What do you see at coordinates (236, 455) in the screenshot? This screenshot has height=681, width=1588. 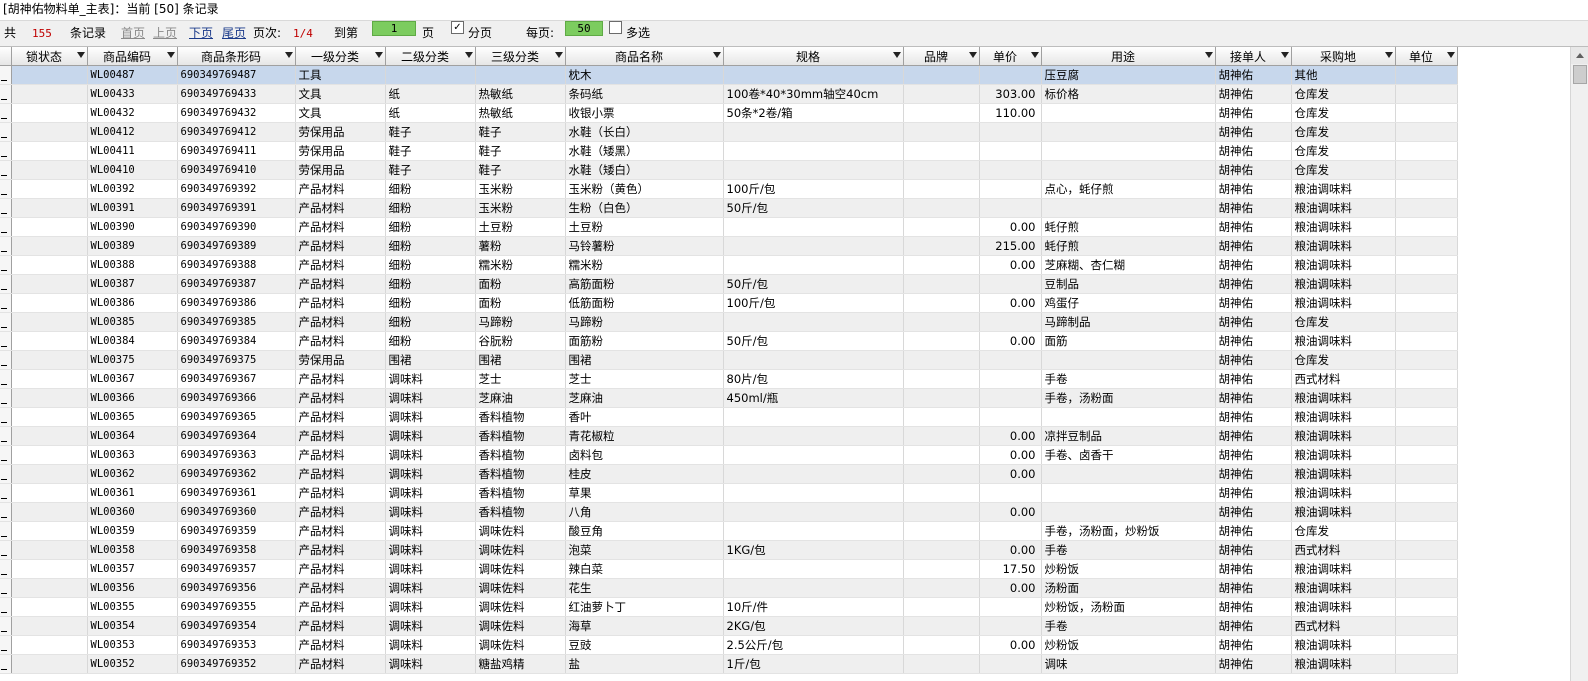 I see `table-cell: 690349769363` at bounding box center [236, 455].